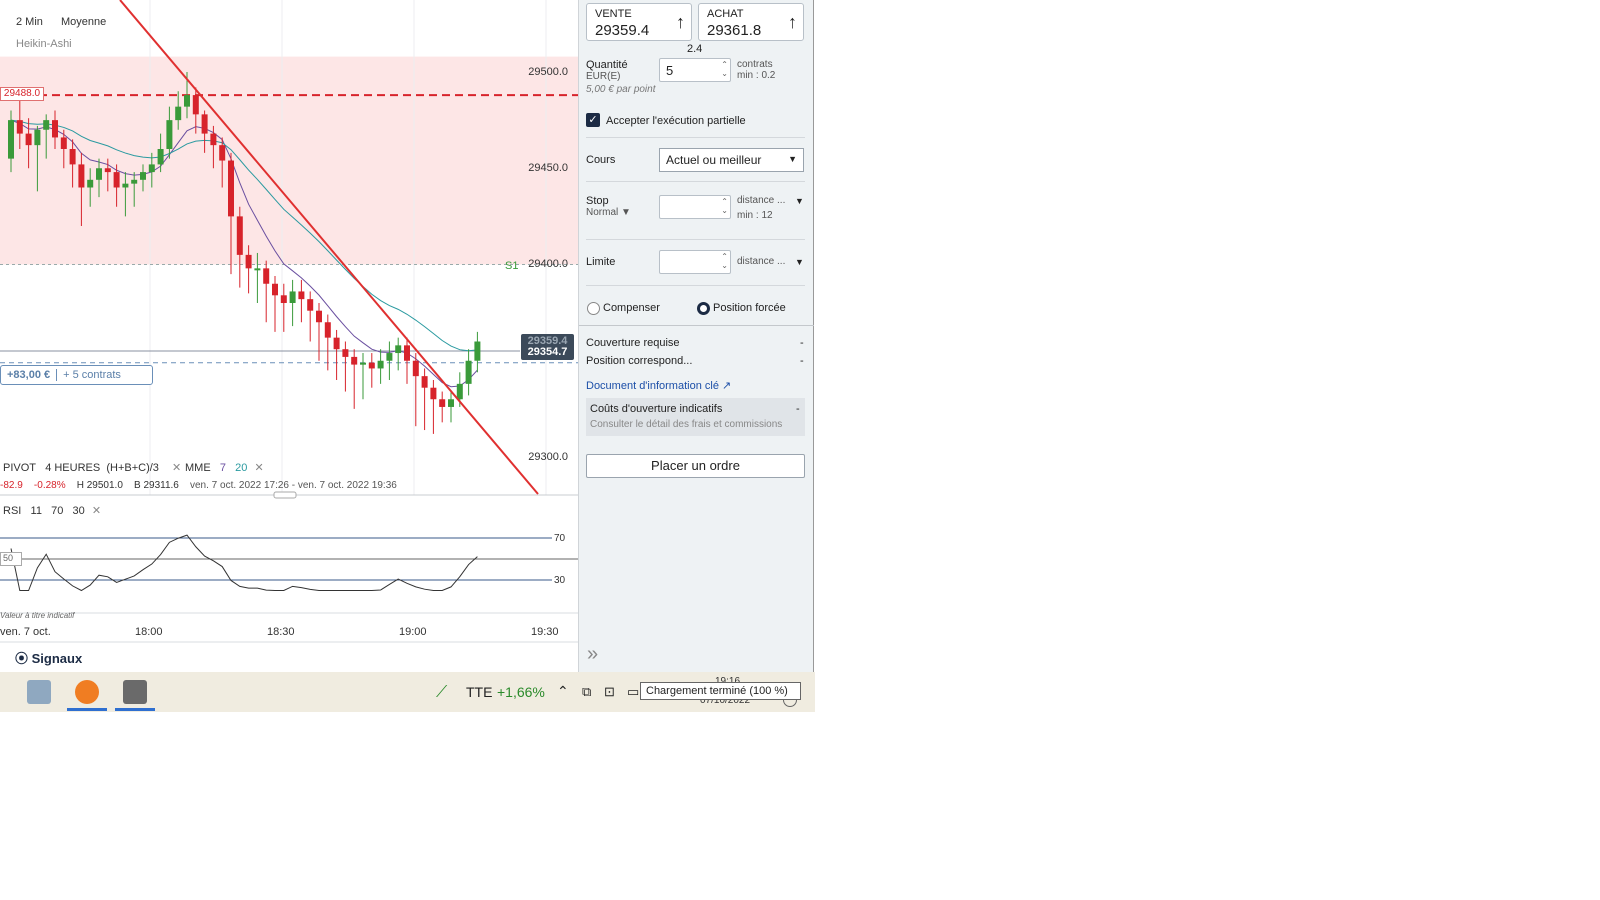 This screenshot has width=1600, height=900. Describe the element at coordinates (39, 692) in the screenshot. I see `calculator-icon` at that location.